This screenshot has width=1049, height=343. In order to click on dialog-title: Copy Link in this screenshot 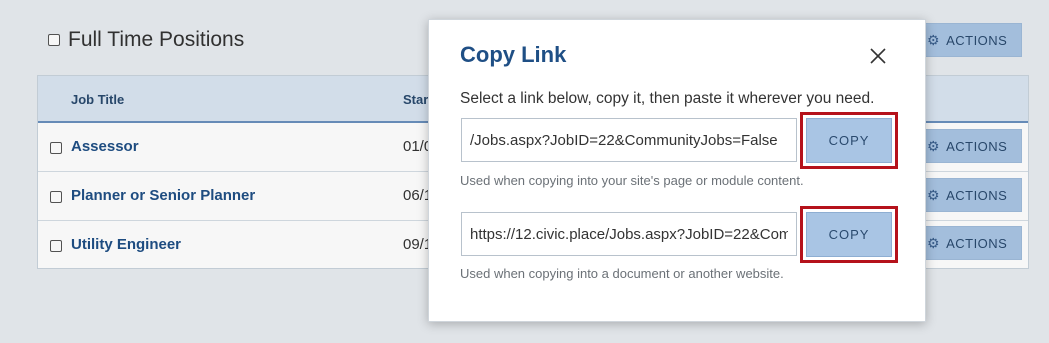, I will do `click(513, 54)`.